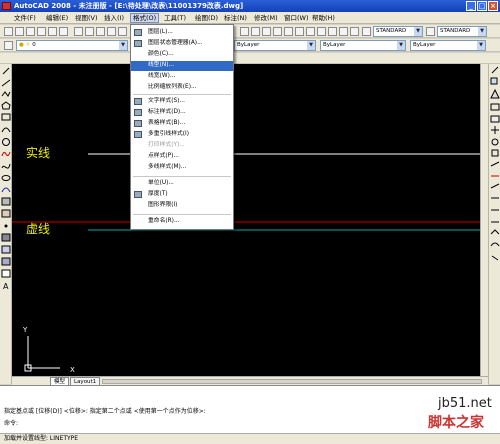 The width and height of the screenshot is (500, 444). Describe the element at coordinates (354, 31) in the screenshot. I see `help-icon` at that location.